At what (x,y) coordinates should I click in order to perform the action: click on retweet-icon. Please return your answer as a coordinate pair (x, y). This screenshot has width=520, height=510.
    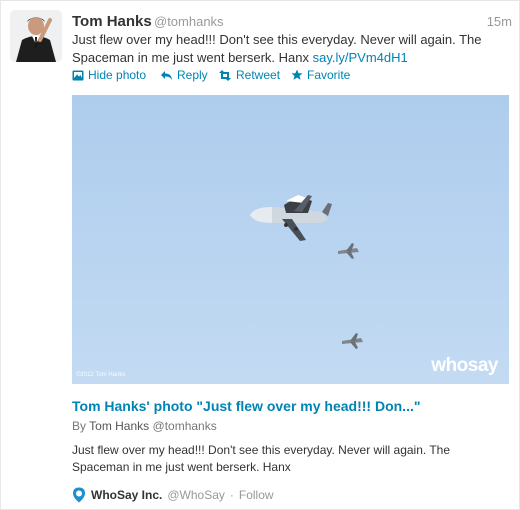
    Looking at the image, I should click on (225, 75).